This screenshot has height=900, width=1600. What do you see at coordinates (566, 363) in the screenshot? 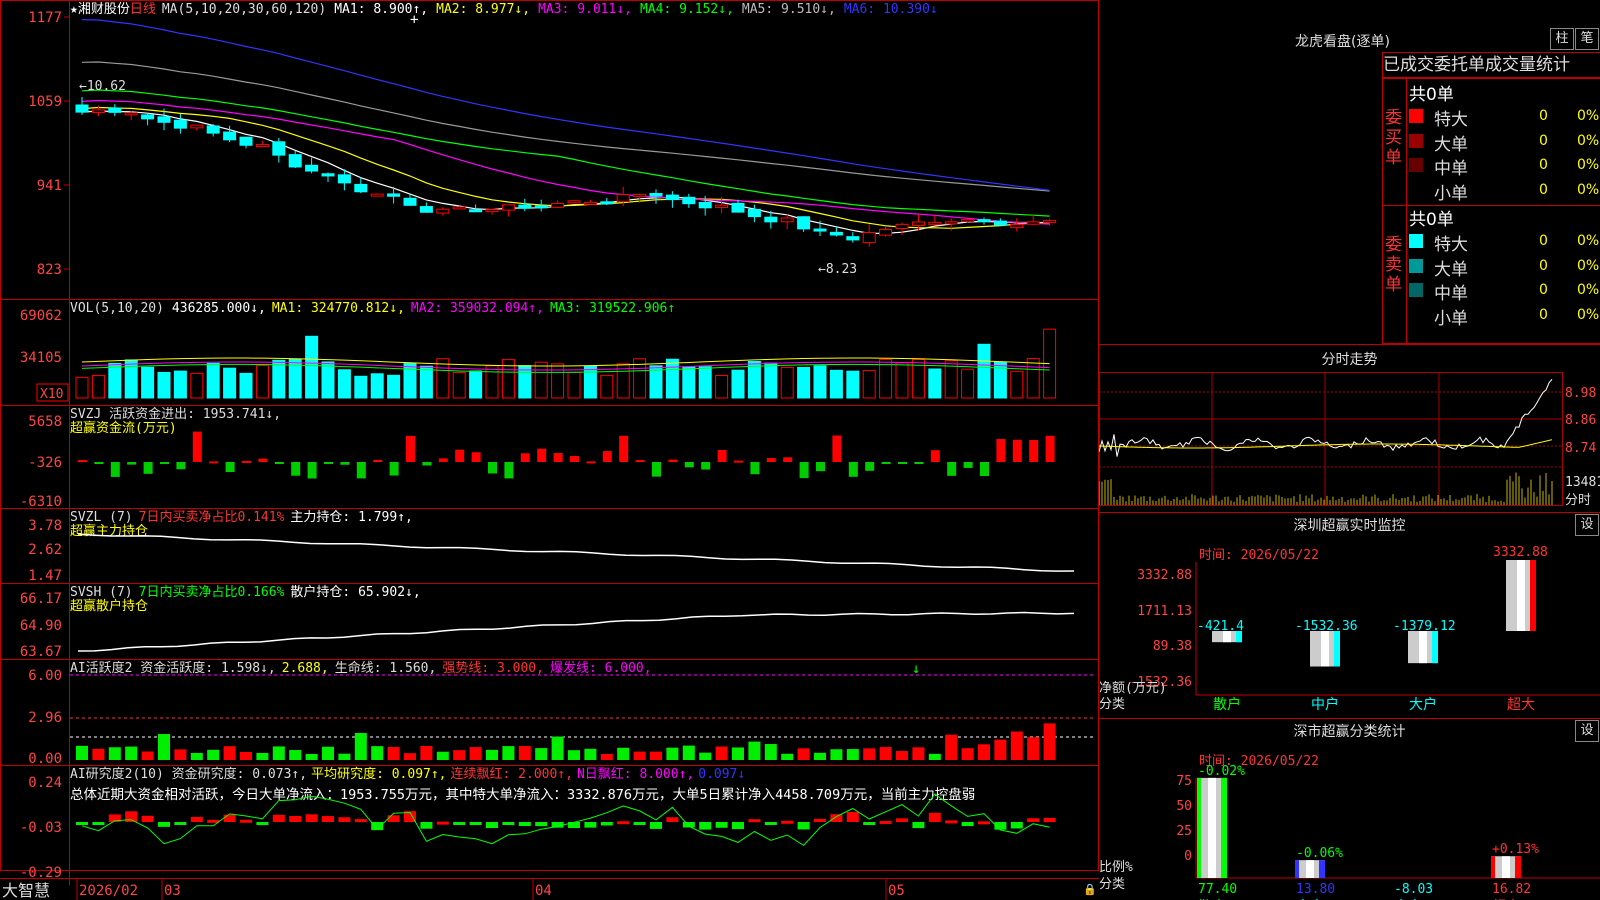
I see `volume-chart` at bounding box center [566, 363].